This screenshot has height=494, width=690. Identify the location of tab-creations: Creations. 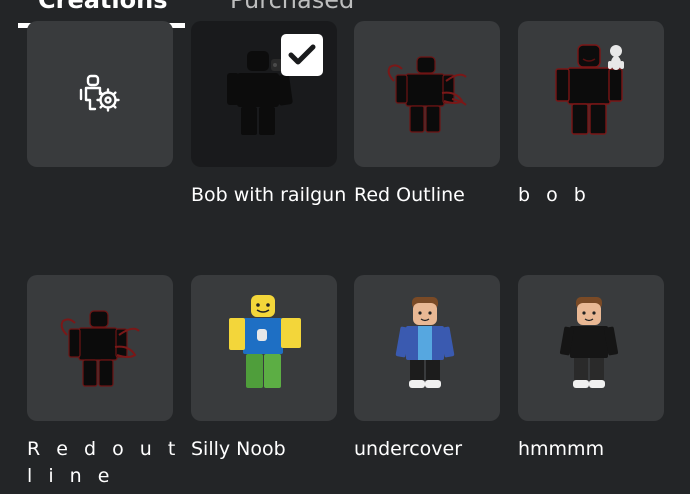
(102, 7).